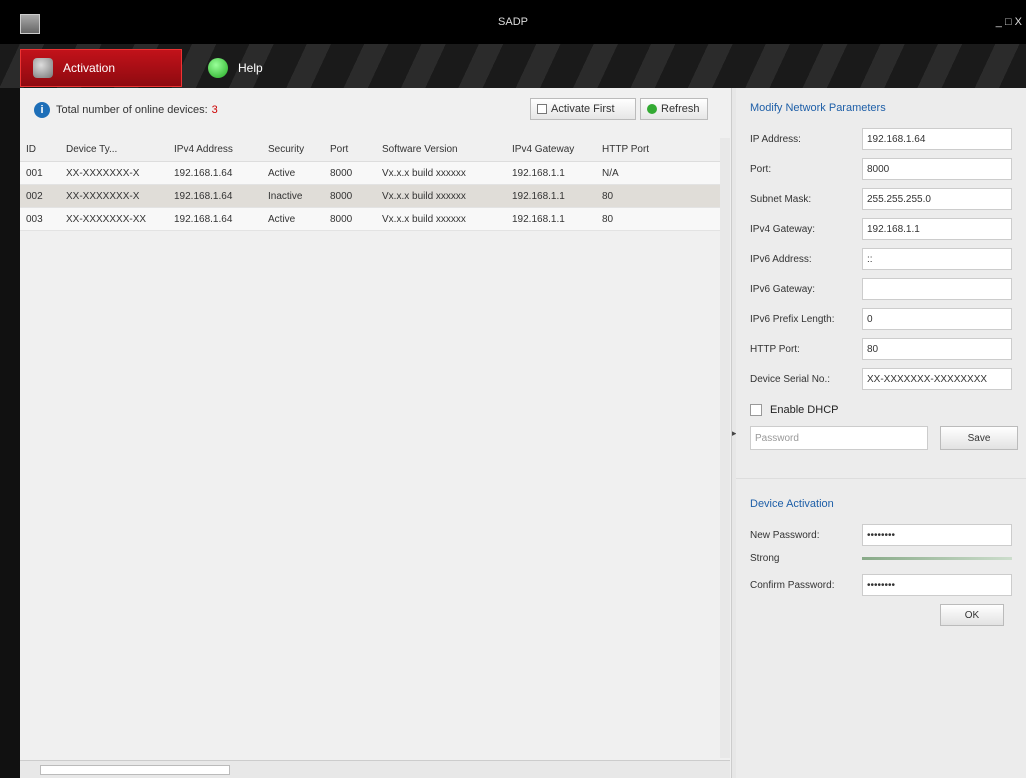  I want to click on activate-first-label: Activate First, so click(583, 109).